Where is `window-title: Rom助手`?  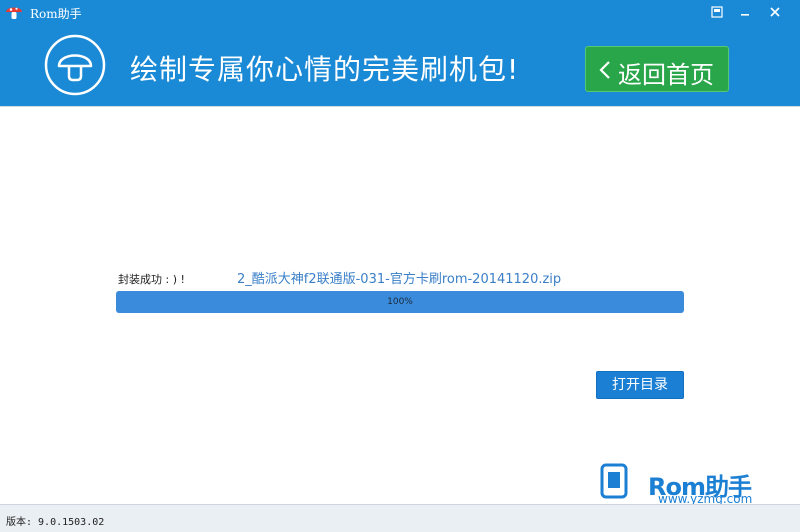
window-title: Rom助手 is located at coordinates (56, 14).